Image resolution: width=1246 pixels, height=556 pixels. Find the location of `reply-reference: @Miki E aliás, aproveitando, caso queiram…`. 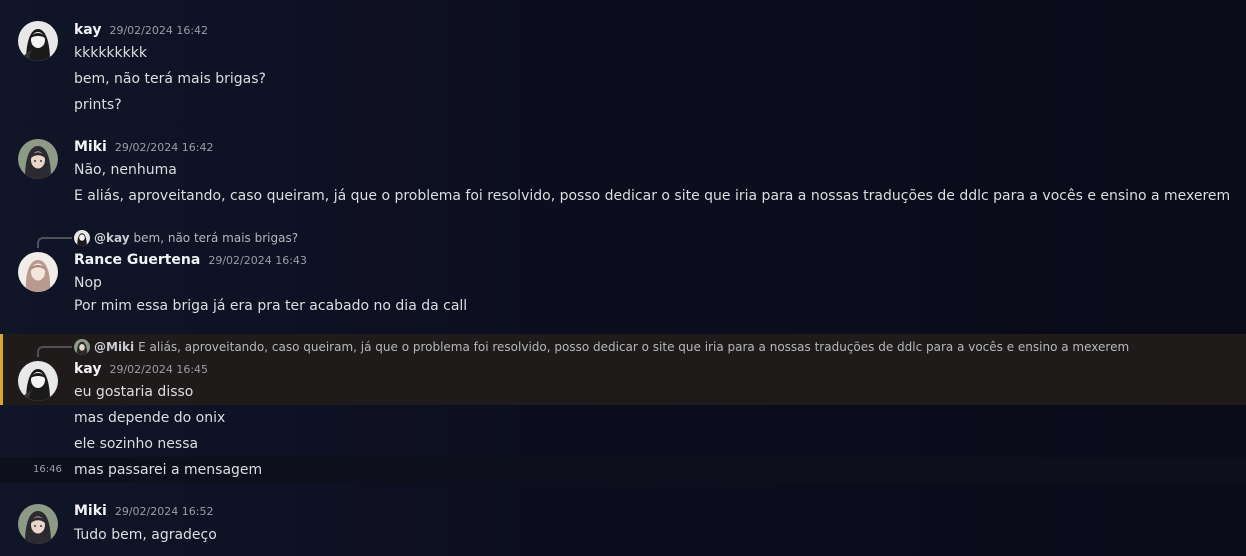

reply-reference: @Miki E aliás, aproveitando, caso queiram… is located at coordinates (623, 347).